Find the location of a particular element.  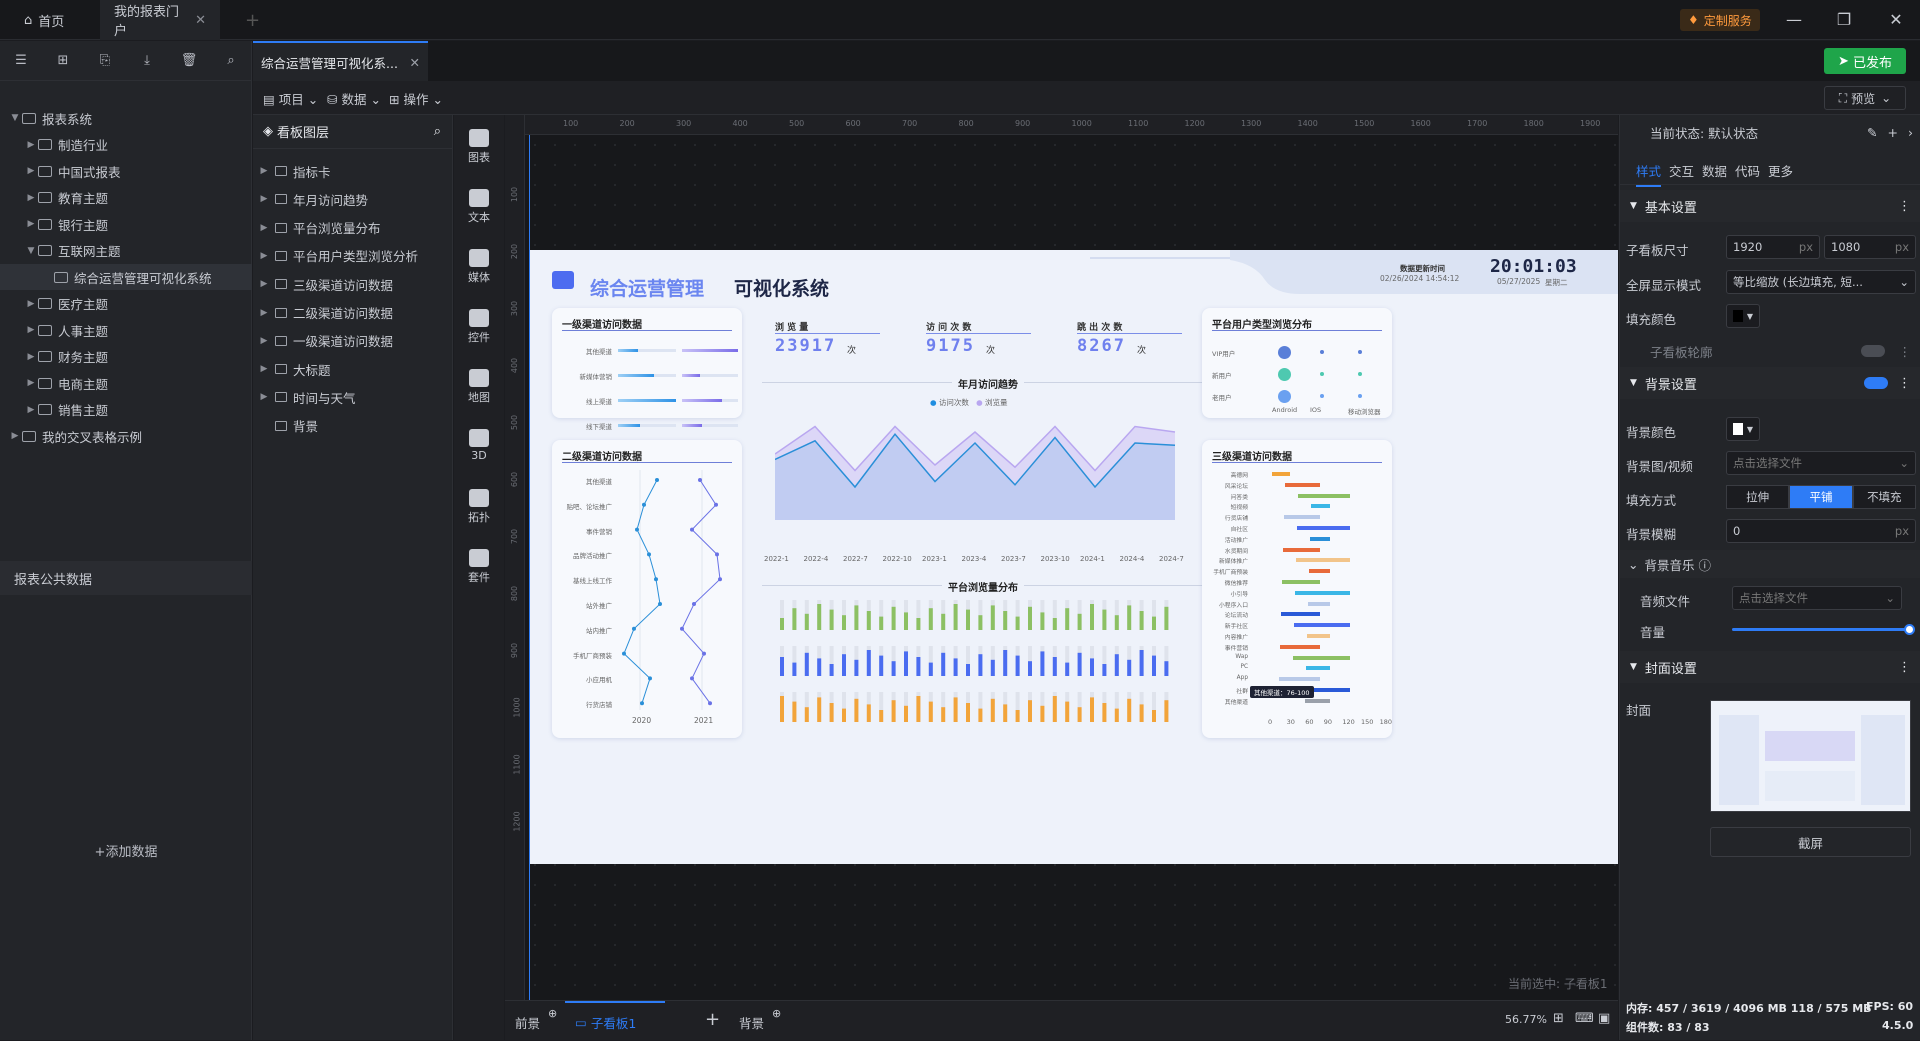

close-window-button: ✕ is located at coordinates (1896, 20).